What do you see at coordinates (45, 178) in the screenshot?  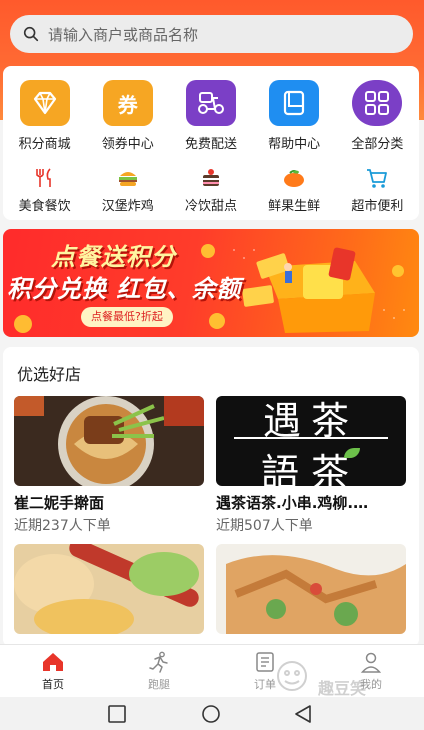 I see `fork-knife-icon` at bounding box center [45, 178].